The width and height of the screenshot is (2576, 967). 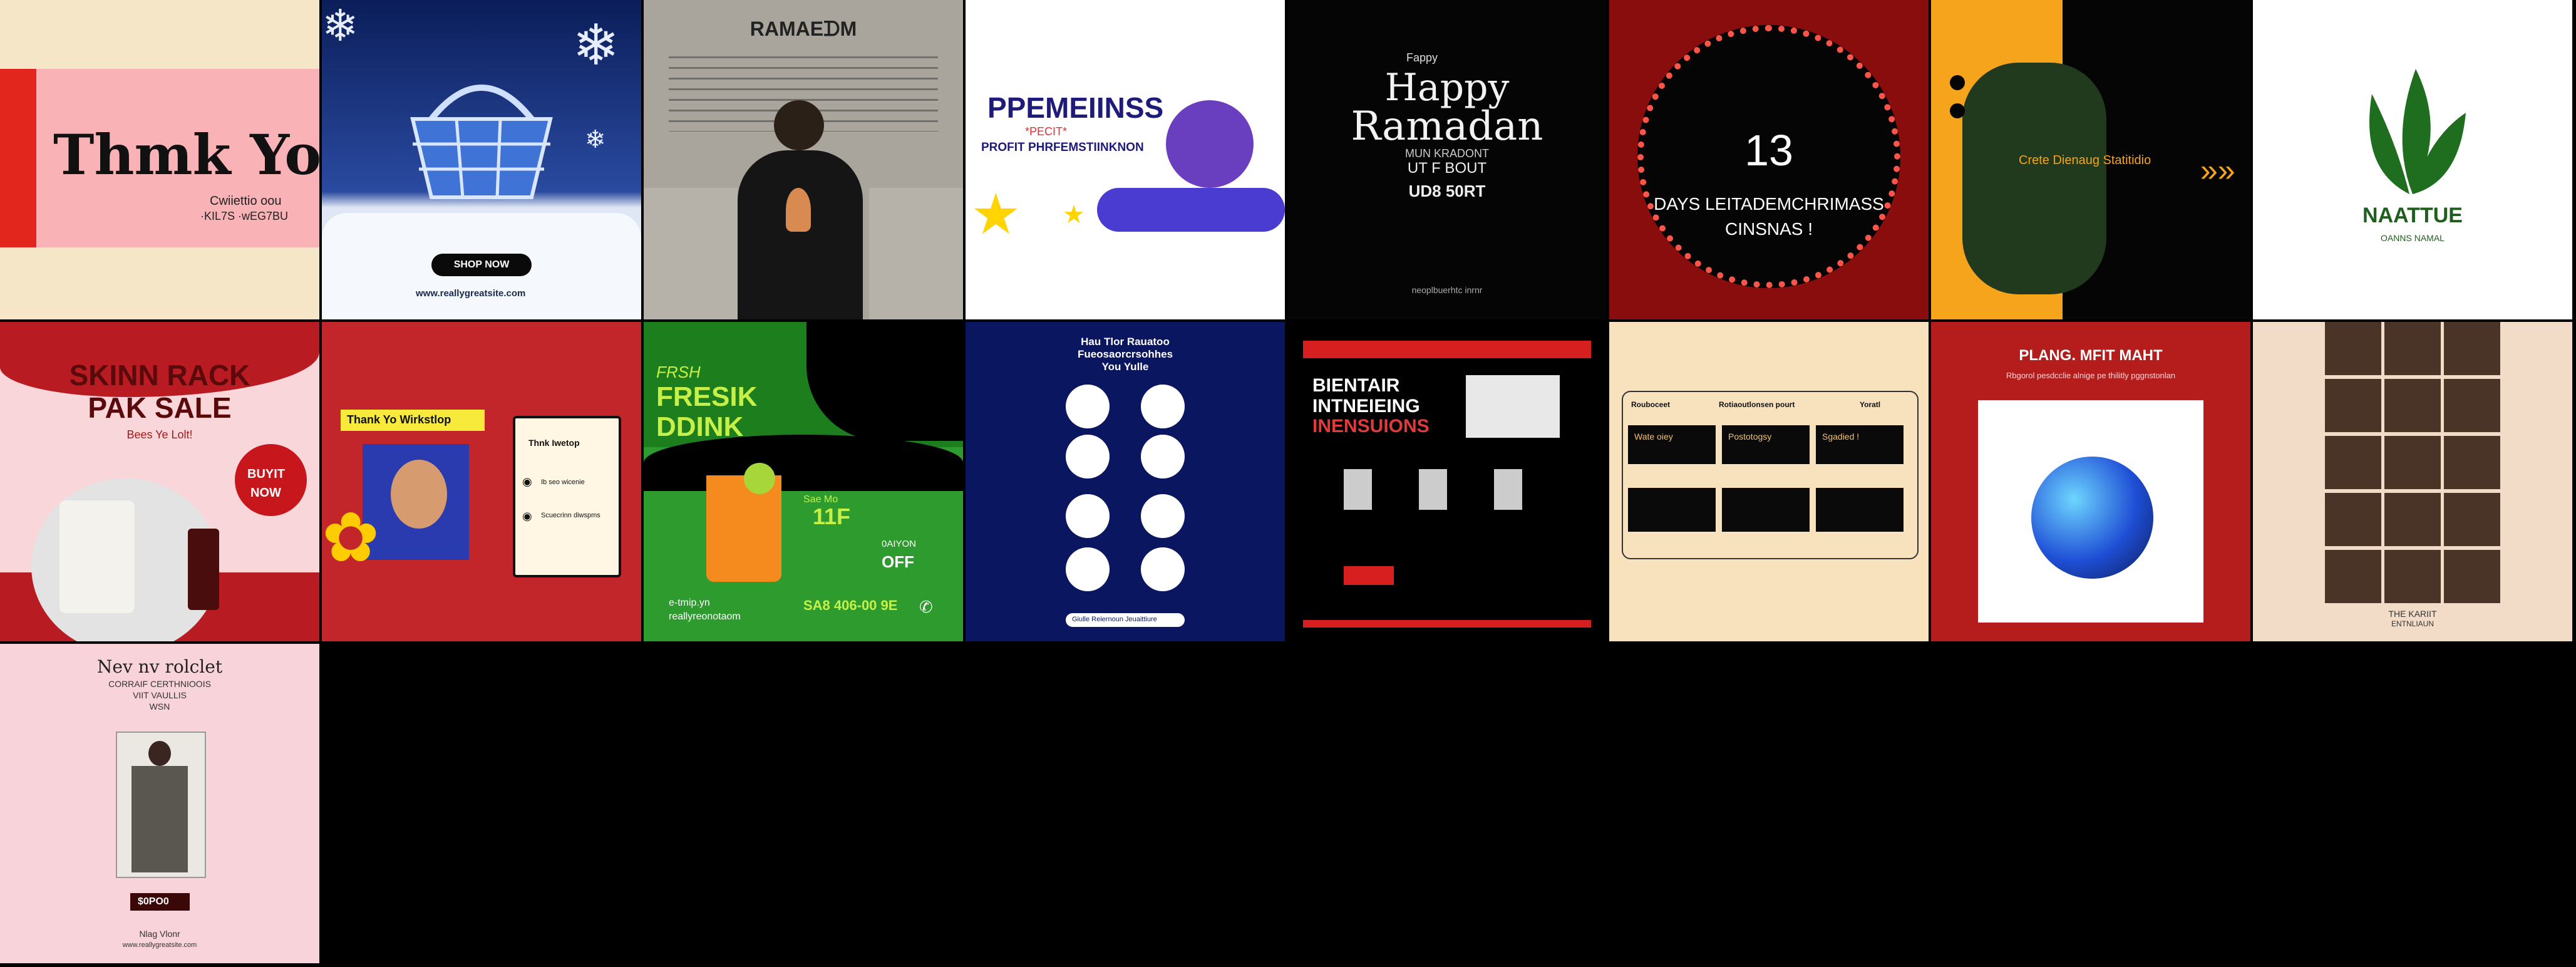 What do you see at coordinates (154, 901) in the screenshot?
I see `price-text: $0PO0` at bounding box center [154, 901].